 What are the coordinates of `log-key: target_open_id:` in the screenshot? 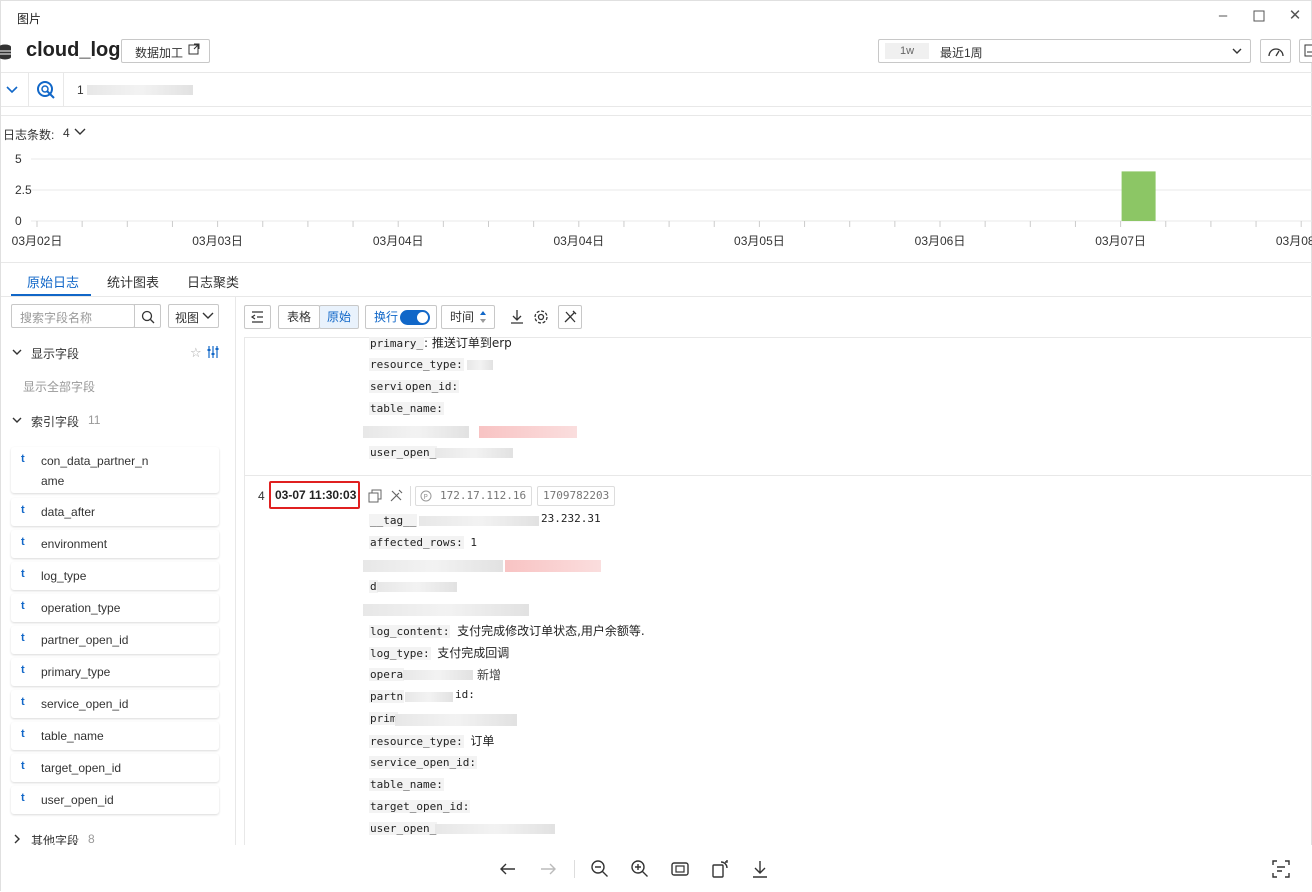 It's located at (420, 806).